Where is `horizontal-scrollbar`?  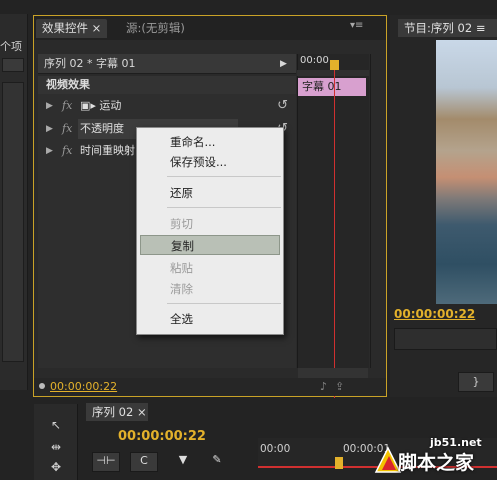
horizontal-scrollbar is located at coordinates (333, 373).